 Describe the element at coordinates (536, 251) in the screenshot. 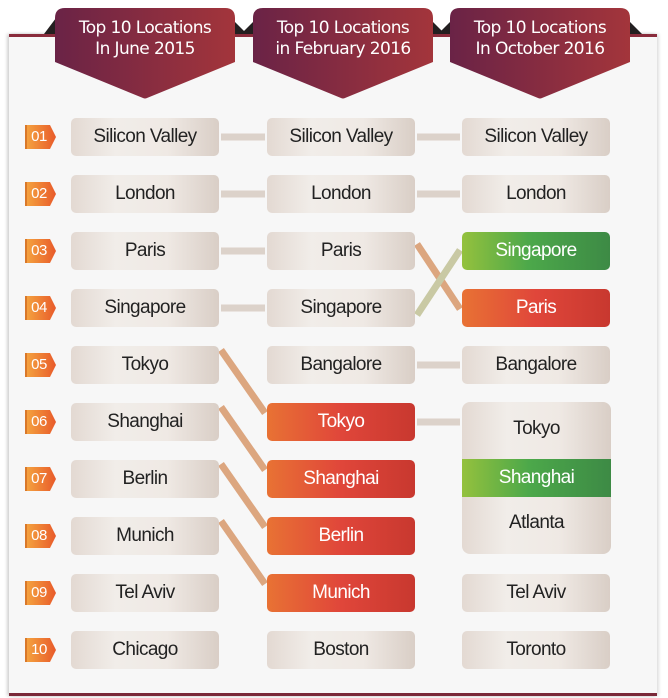

I see `location-october-2016: Singapore` at that location.